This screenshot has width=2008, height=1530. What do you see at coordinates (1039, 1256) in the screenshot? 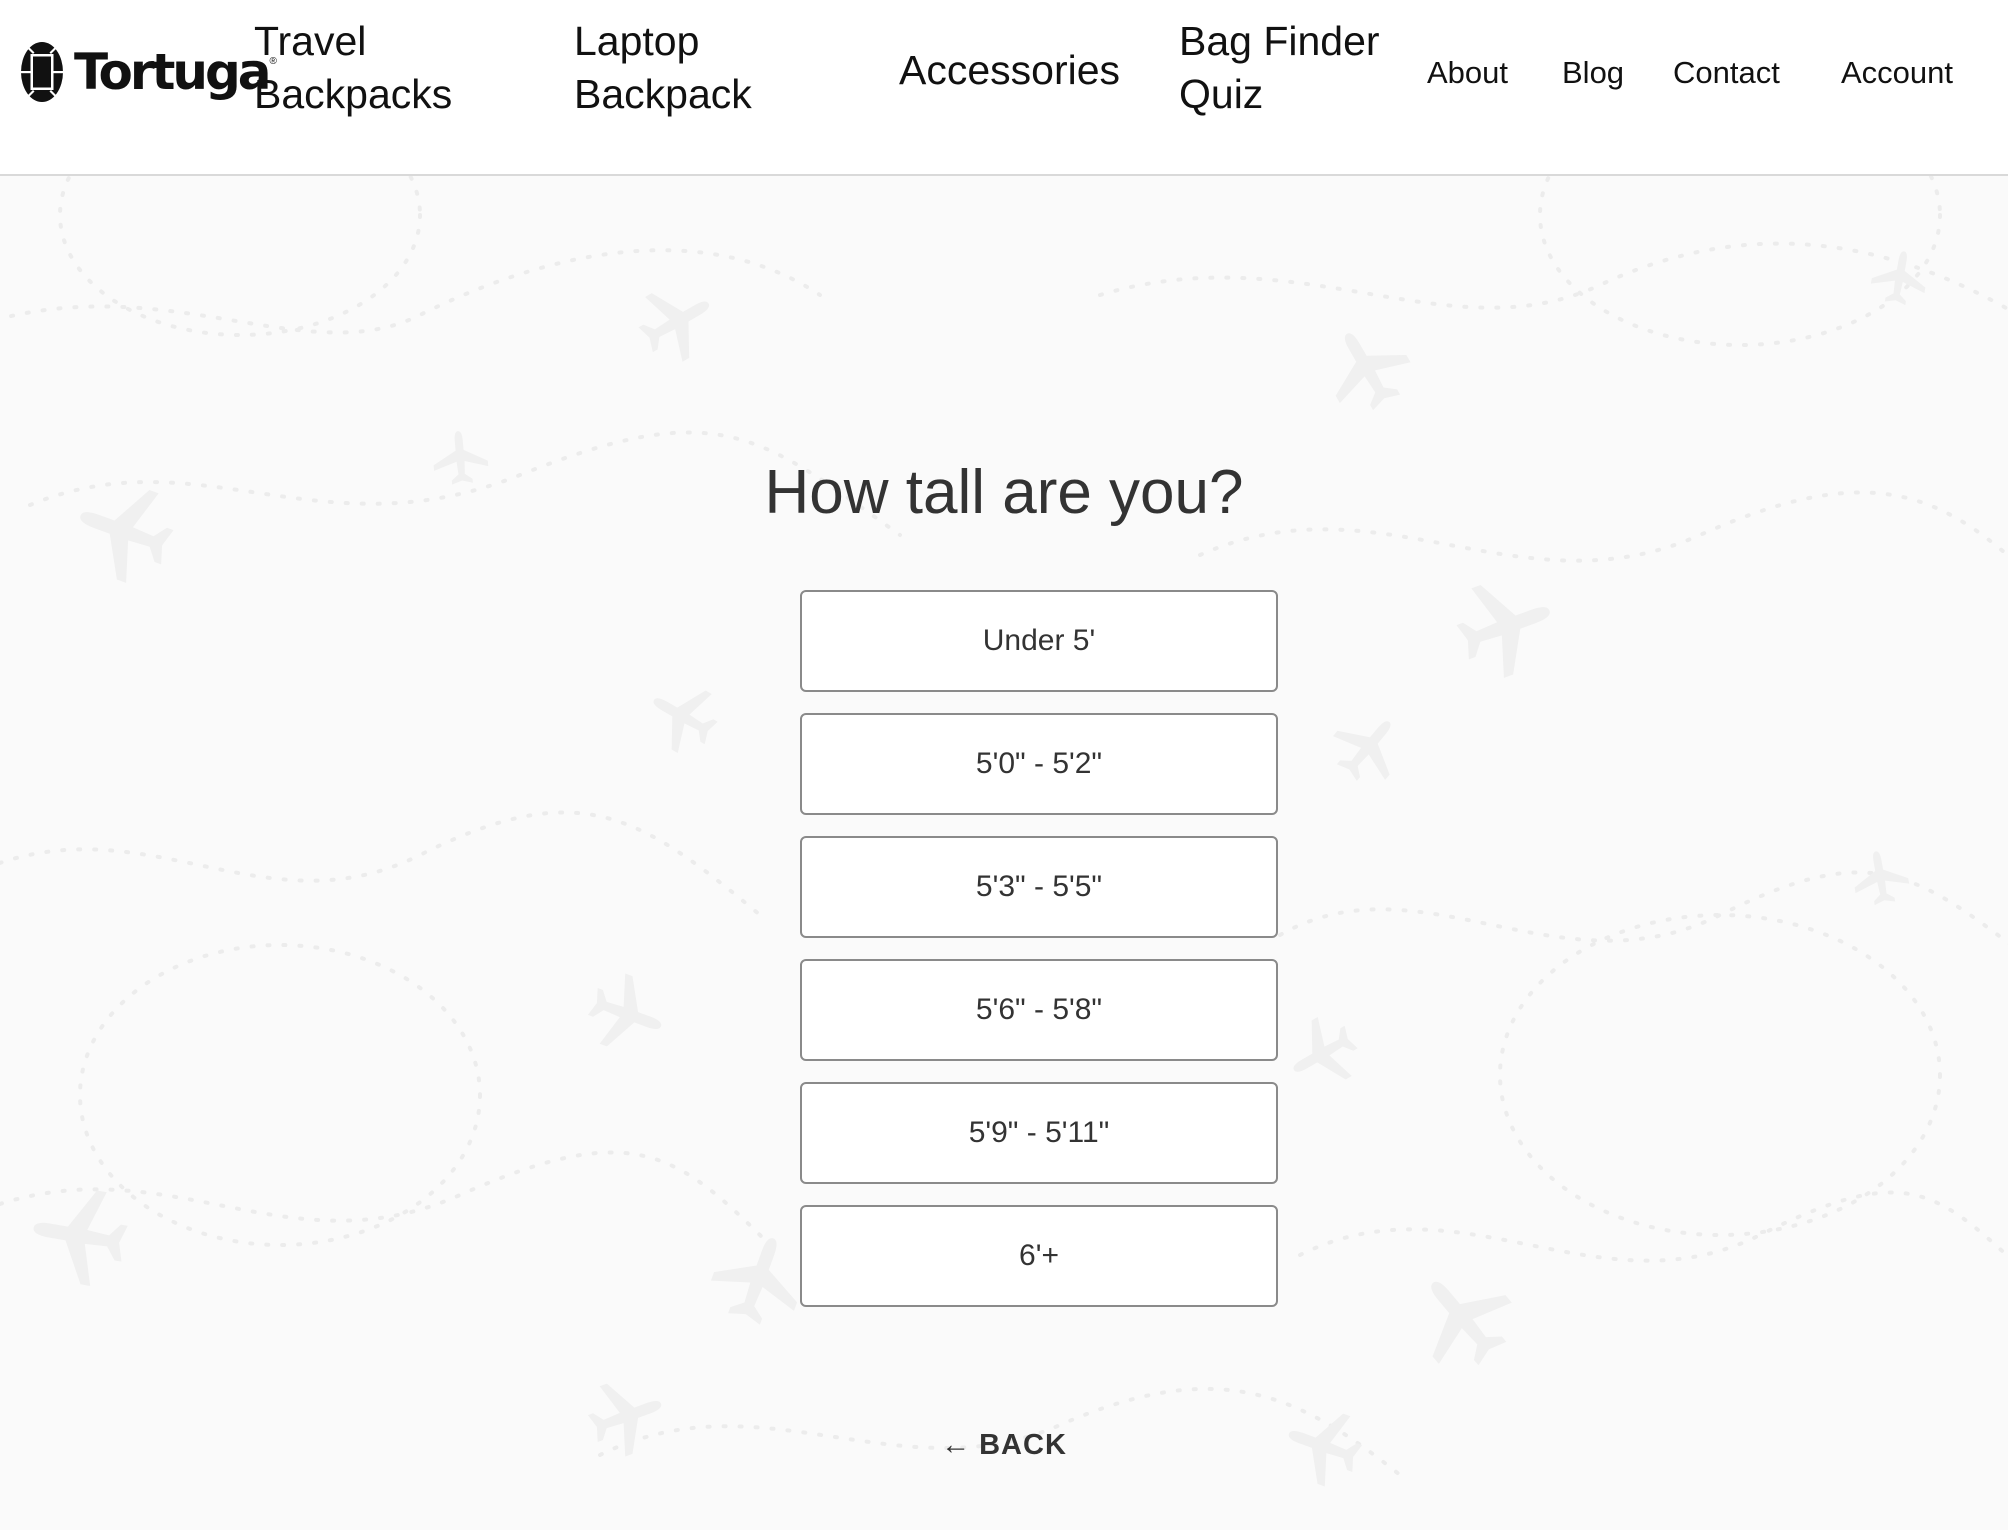
I see `option-6ft-plus: 6'+` at bounding box center [1039, 1256].